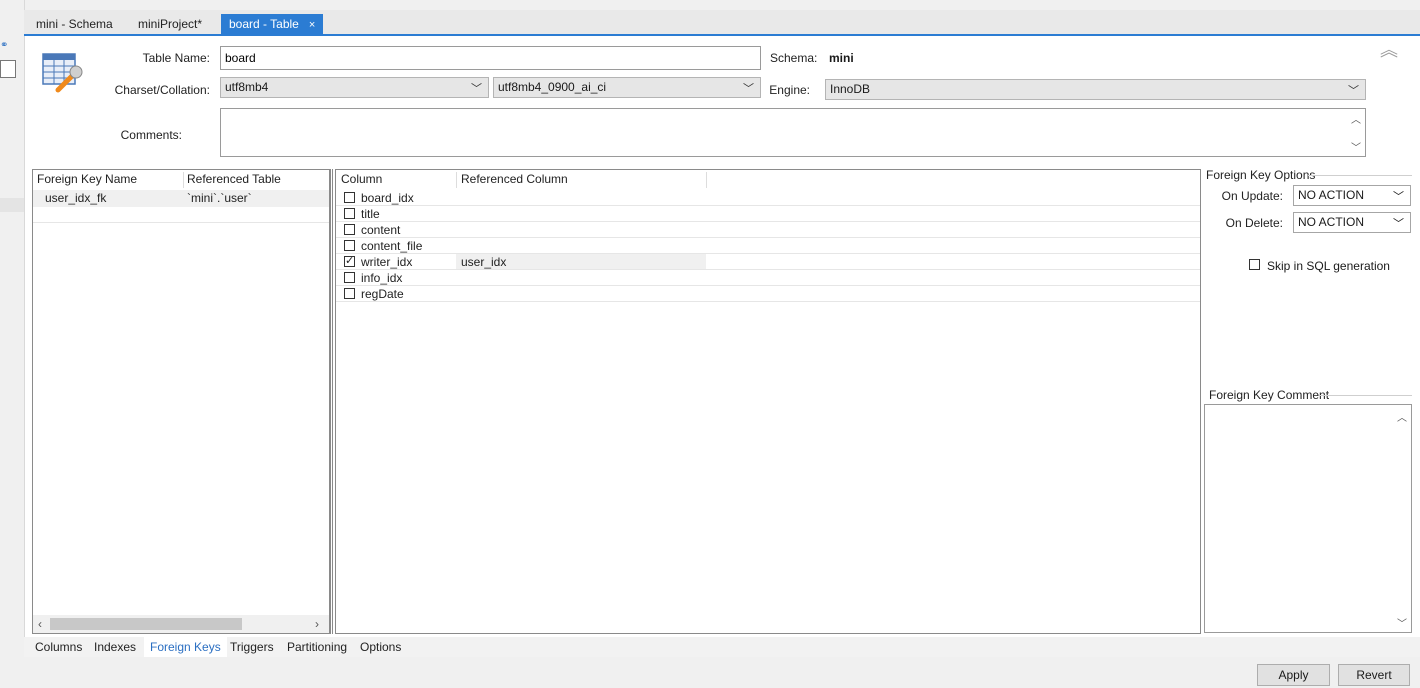 This screenshot has height=688, width=1420. I want to click on column-name-cell: info_idx, so click(382, 278).